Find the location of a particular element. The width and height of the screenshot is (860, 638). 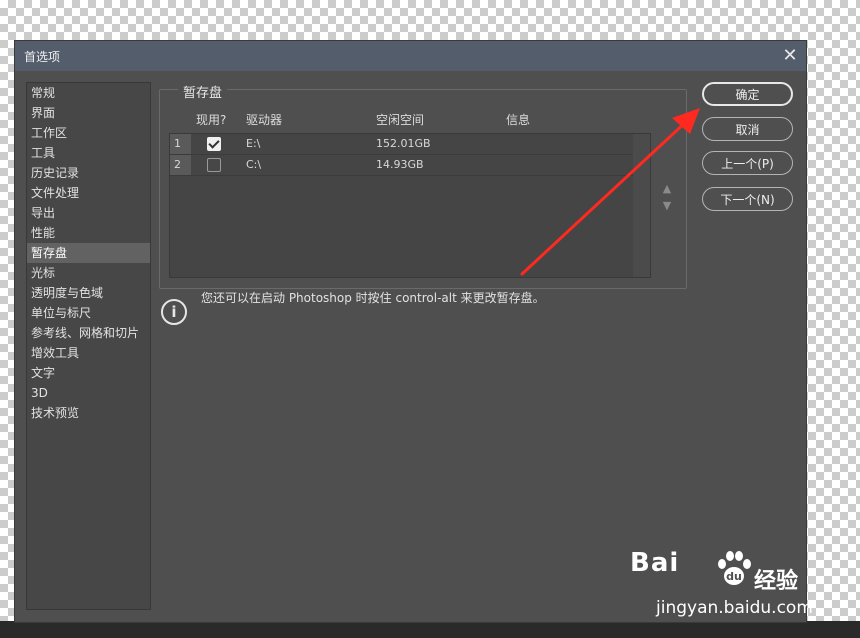

sidebar-item: 工作区 is located at coordinates (88, 133).